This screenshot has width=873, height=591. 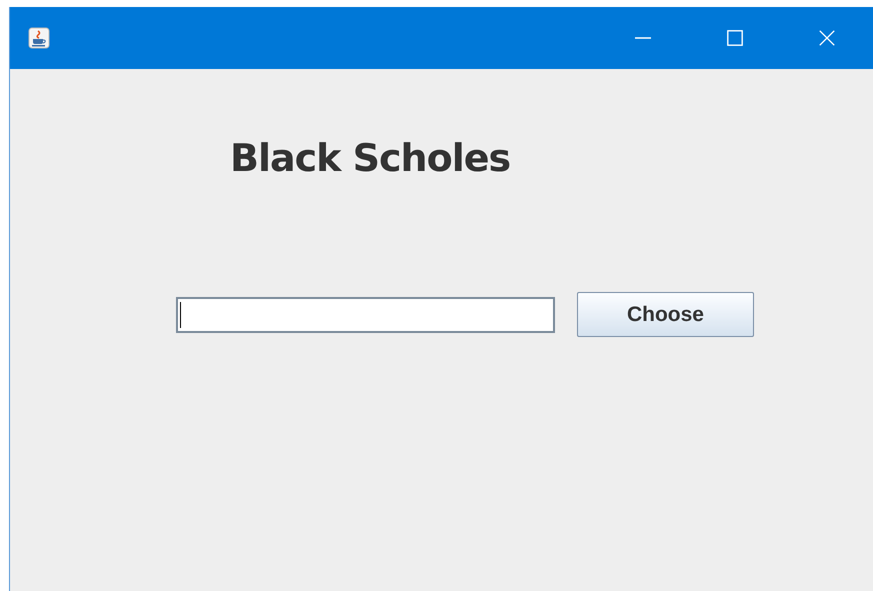 I want to click on app-heading: Black Scholes, so click(x=371, y=158).